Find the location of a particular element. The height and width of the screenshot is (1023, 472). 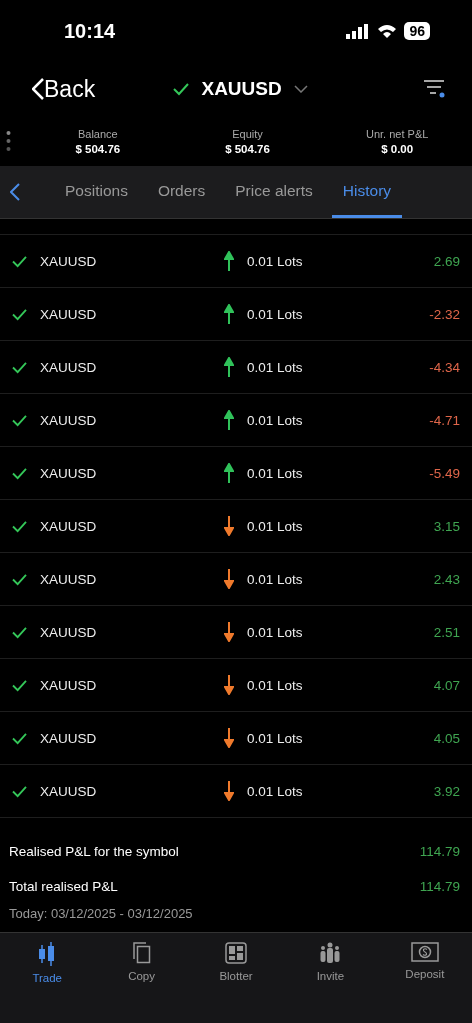

more-icon is located at coordinates (8, 141).